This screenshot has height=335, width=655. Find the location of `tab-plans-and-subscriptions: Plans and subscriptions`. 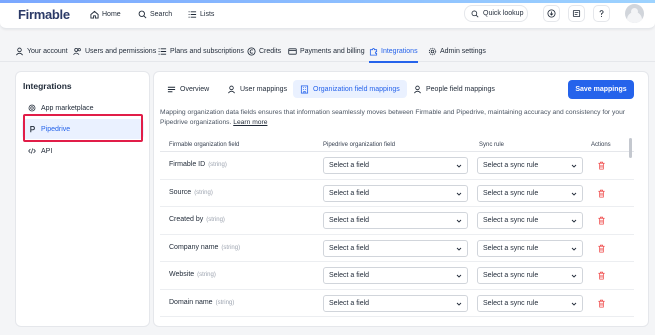

tab-plans-and-subscriptions: Plans and subscriptions is located at coordinates (201, 51).